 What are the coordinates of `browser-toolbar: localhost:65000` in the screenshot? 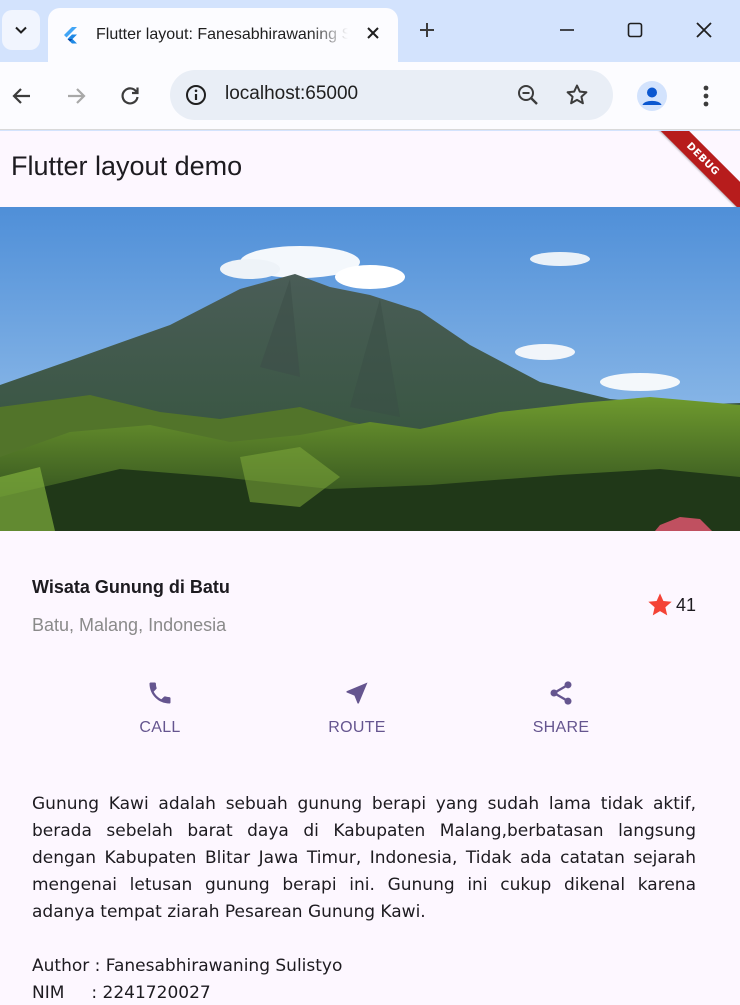 It's located at (370, 96).